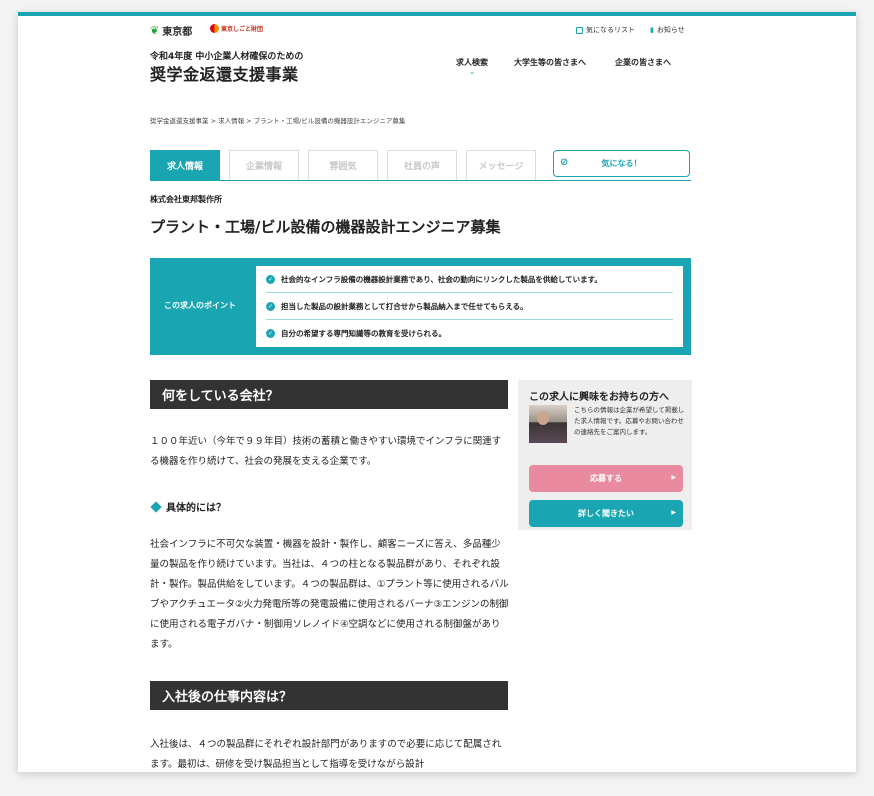 This screenshot has width=874, height=796. What do you see at coordinates (579, 30) in the screenshot?
I see `list-icon` at bounding box center [579, 30].